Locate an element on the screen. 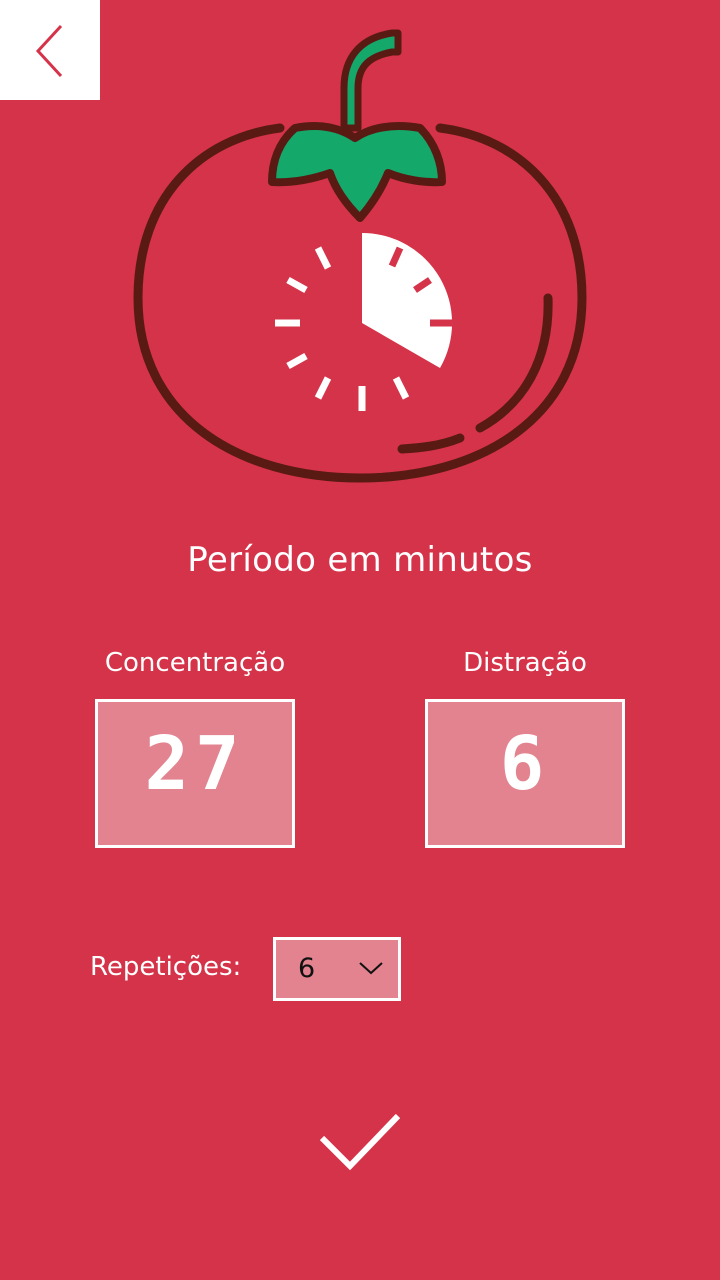 Image resolution: width=720 pixels, height=1280 pixels. focus-minutes-input: 27 is located at coordinates (195, 773).